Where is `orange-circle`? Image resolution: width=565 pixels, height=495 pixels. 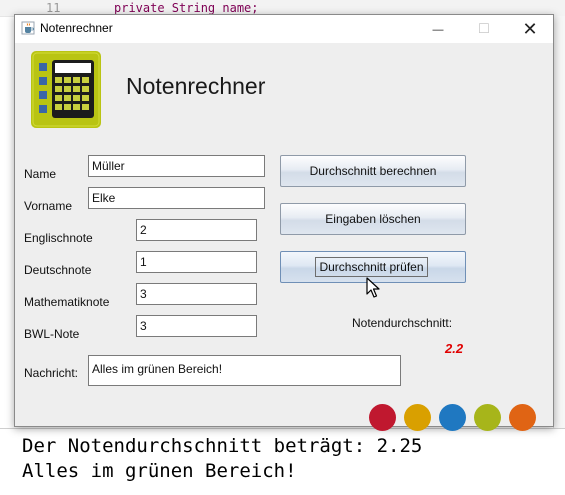
orange-circle is located at coordinates (417, 417).